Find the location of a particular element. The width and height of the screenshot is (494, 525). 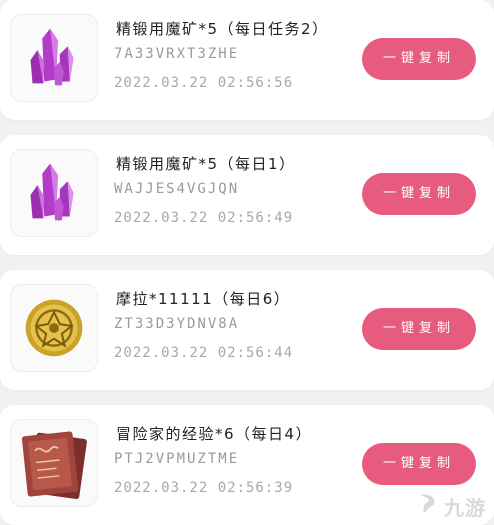

reward-title: 摩拉*11111（每日6） is located at coordinates (203, 299).